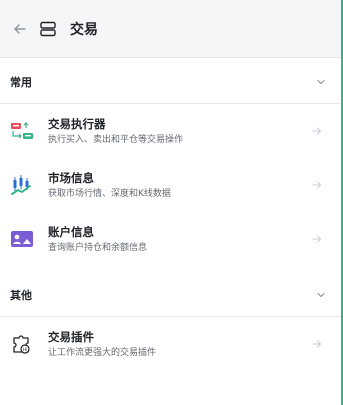 The image size is (343, 405). What do you see at coordinates (21, 82) in the screenshot?
I see `section-title: 常用` at bounding box center [21, 82].